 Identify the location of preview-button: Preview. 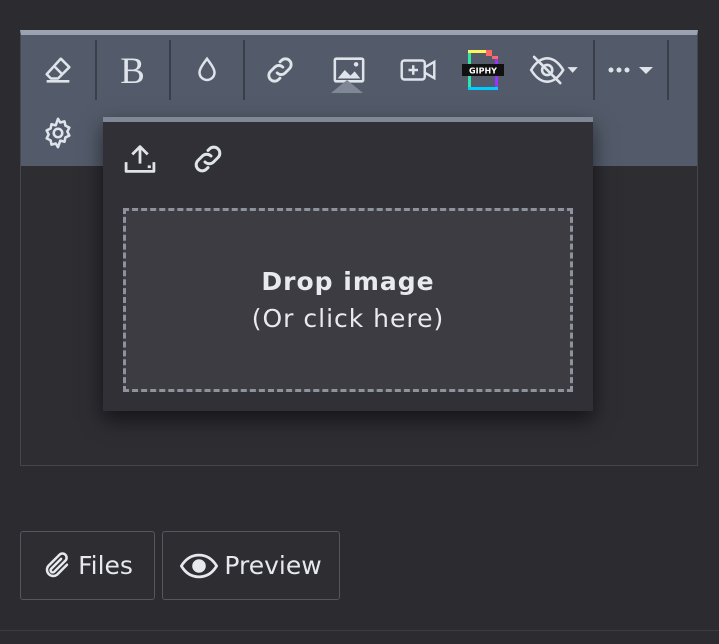
(251, 565).